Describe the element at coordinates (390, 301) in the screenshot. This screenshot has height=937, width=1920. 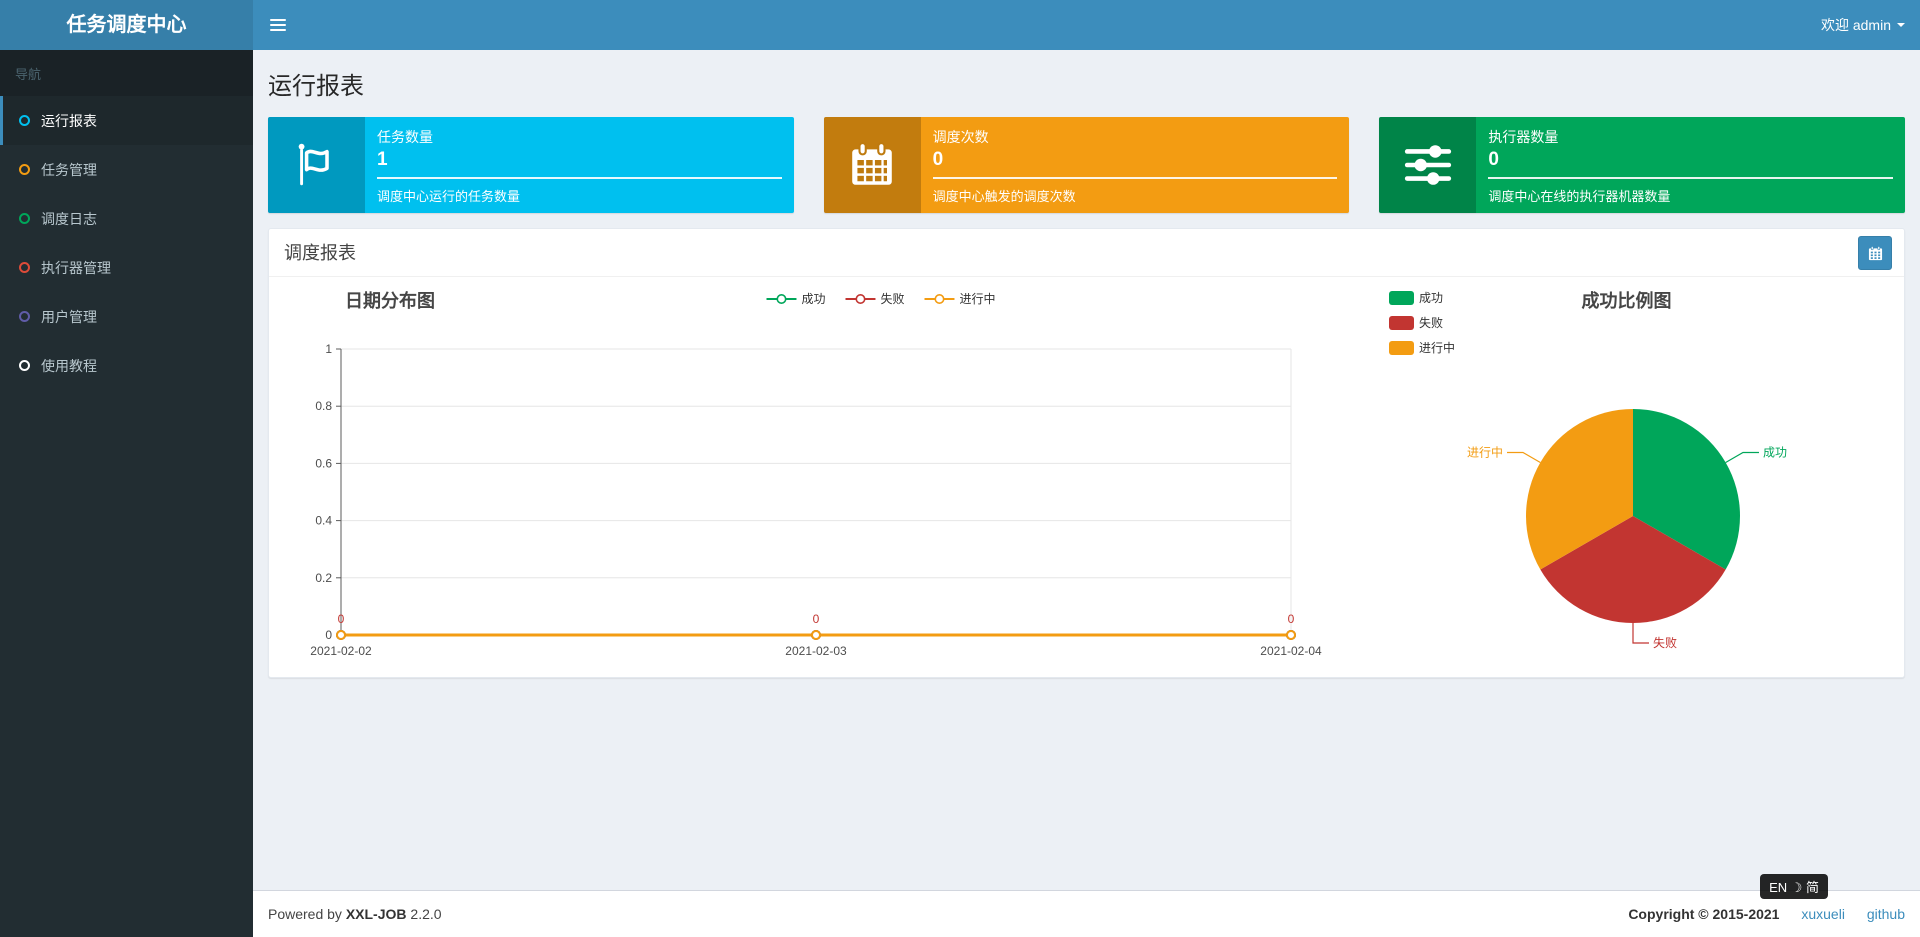
I see `line-chart-title: 日期分布图` at that location.